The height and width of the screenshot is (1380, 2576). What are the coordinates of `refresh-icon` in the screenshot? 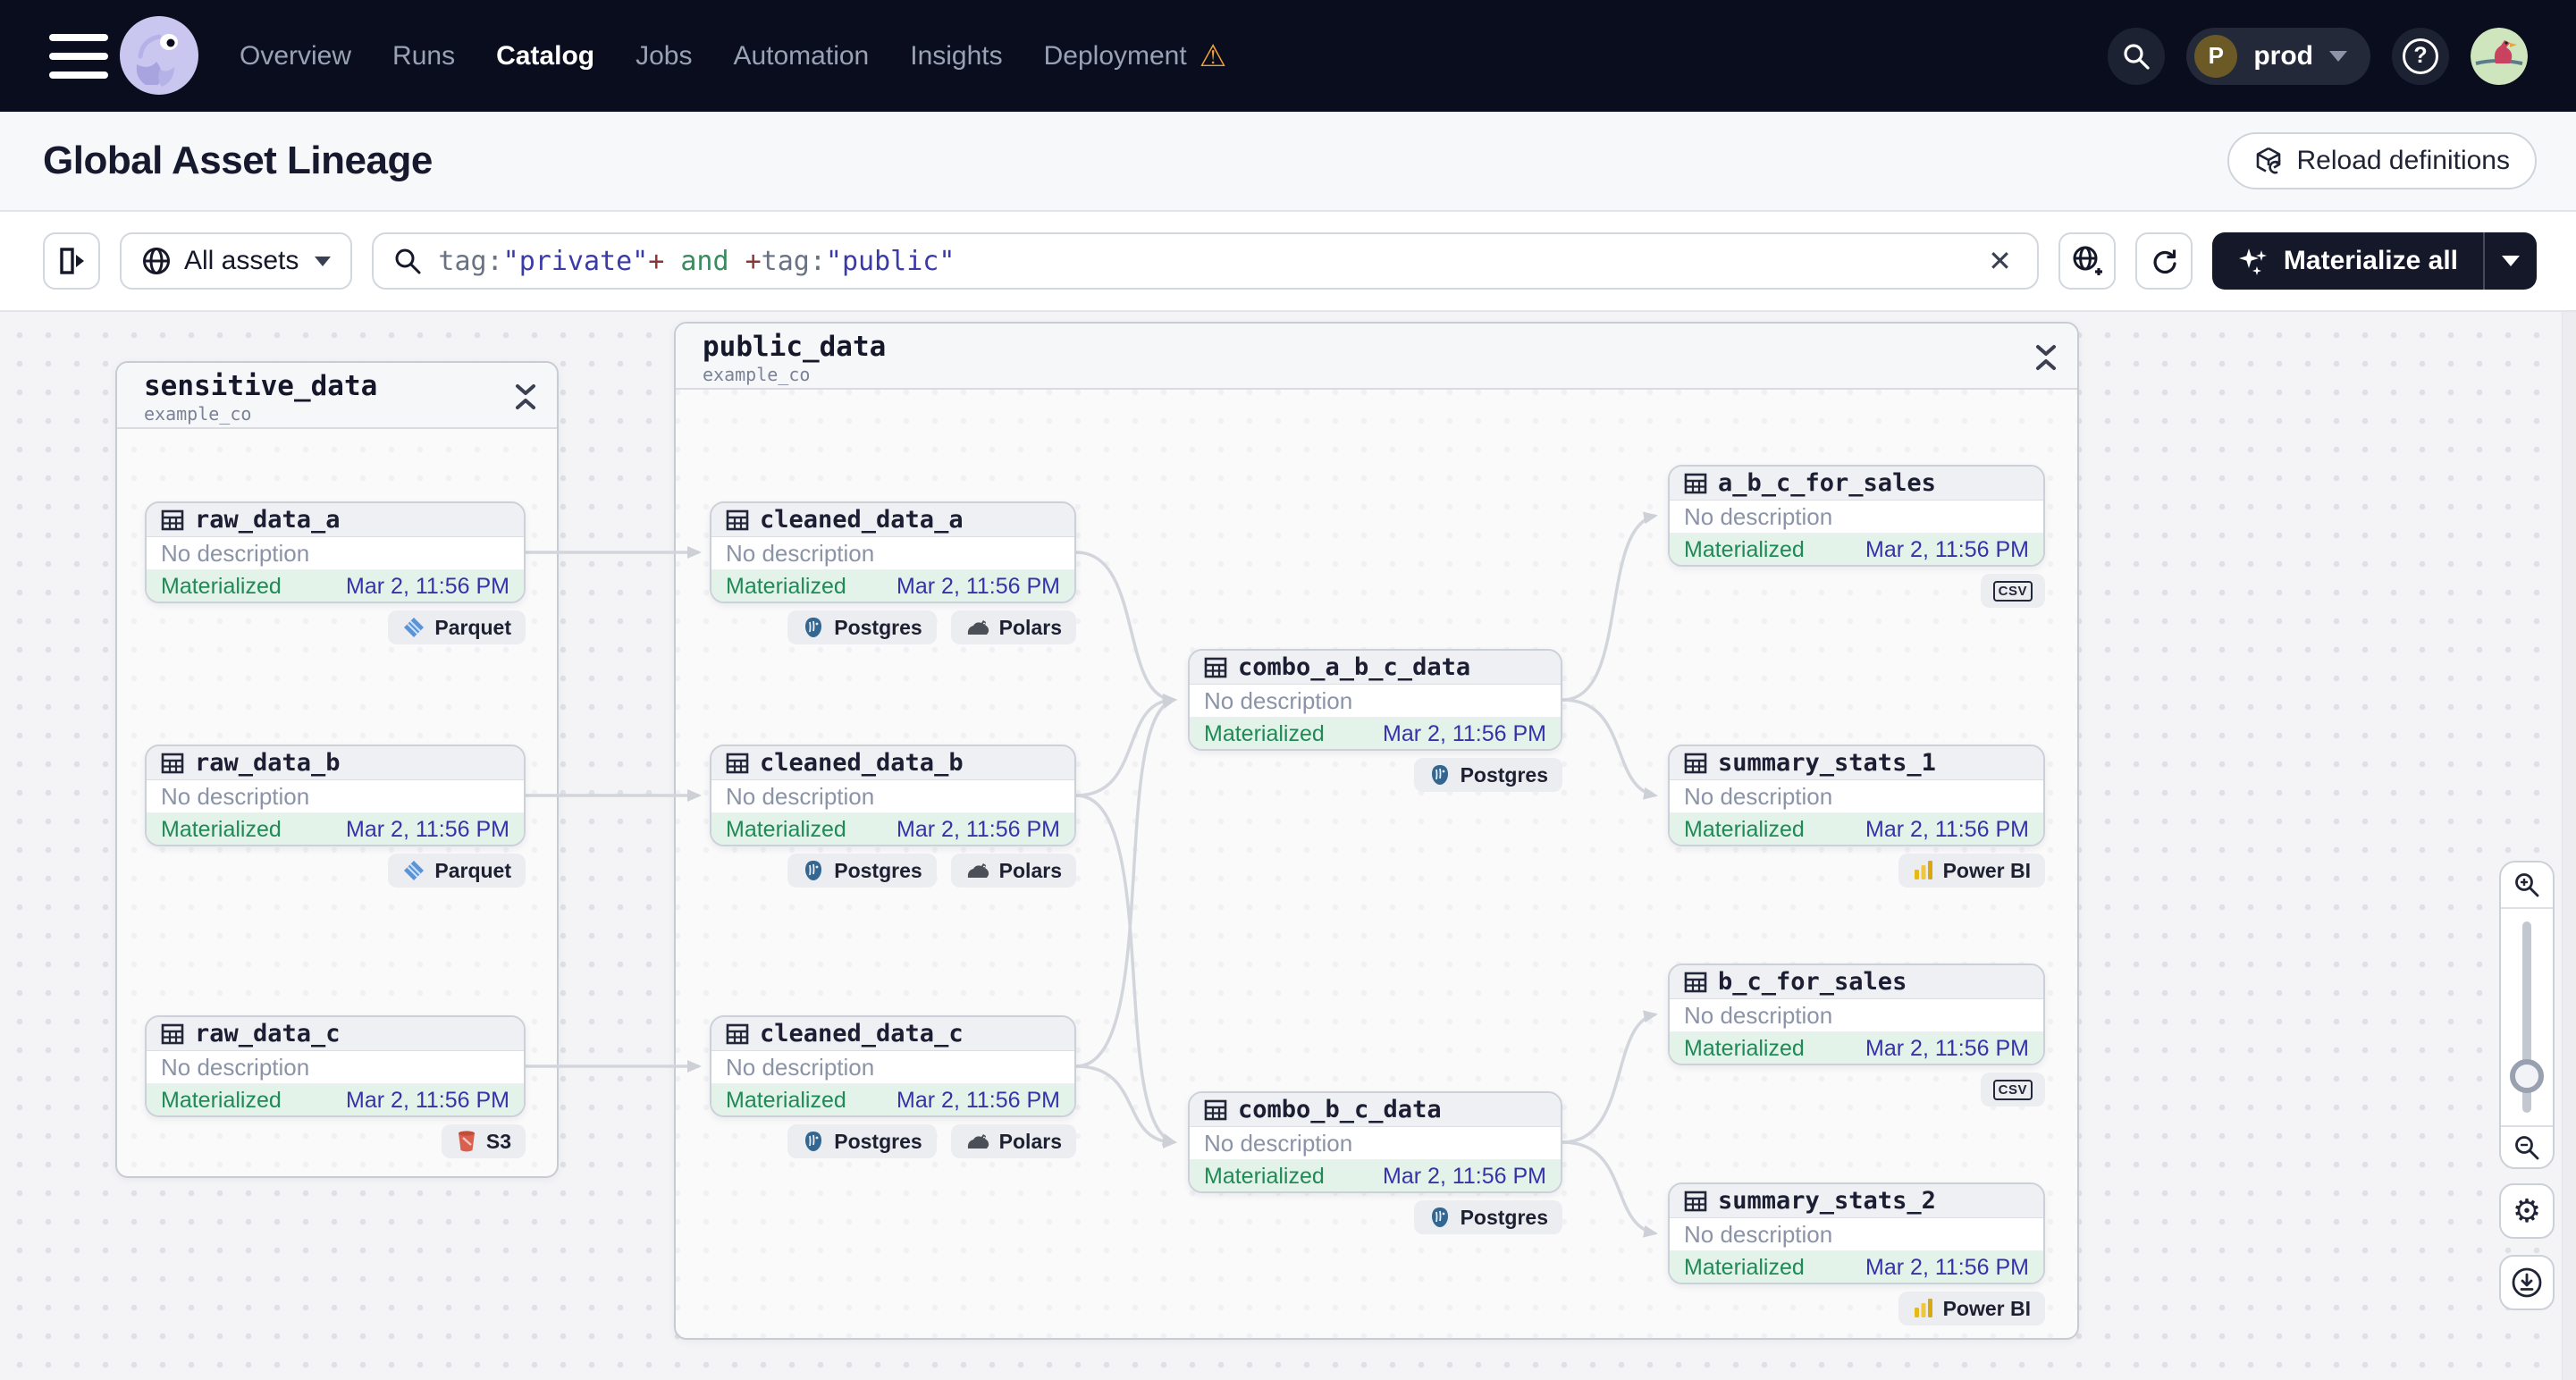 It's located at (2165, 261).